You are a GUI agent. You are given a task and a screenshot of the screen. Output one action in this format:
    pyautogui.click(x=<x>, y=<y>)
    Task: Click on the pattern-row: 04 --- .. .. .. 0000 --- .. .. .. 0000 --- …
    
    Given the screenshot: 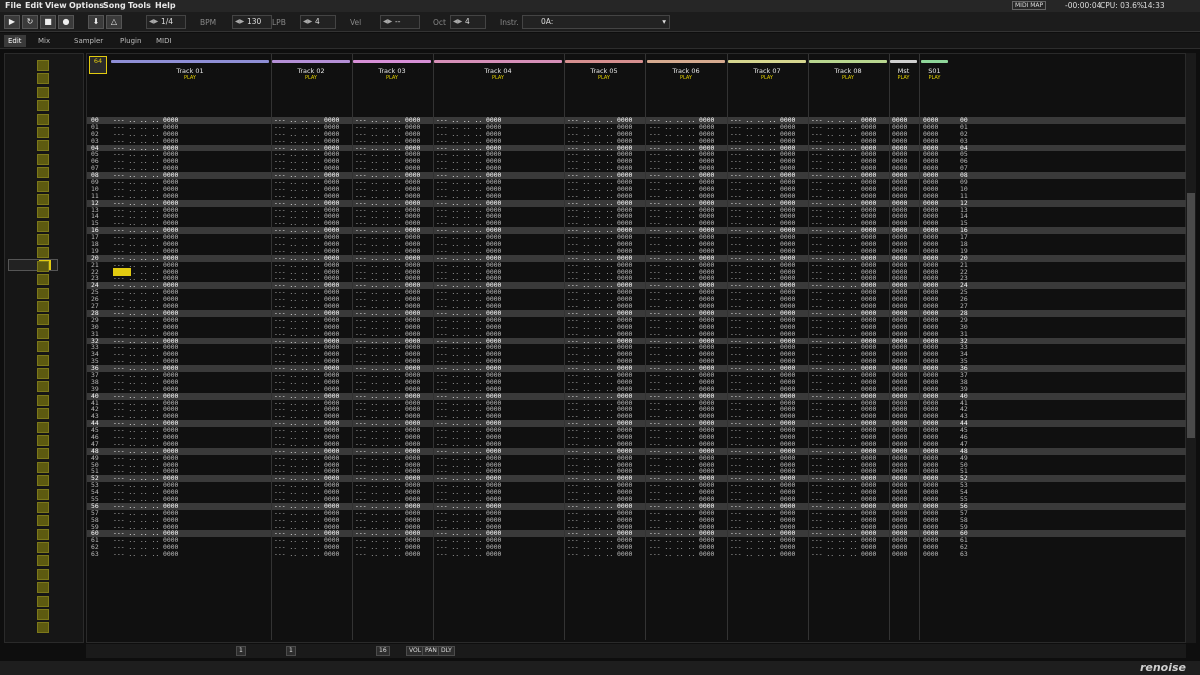 What is the action you would take?
    pyautogui.click(x=637, y=148)
    